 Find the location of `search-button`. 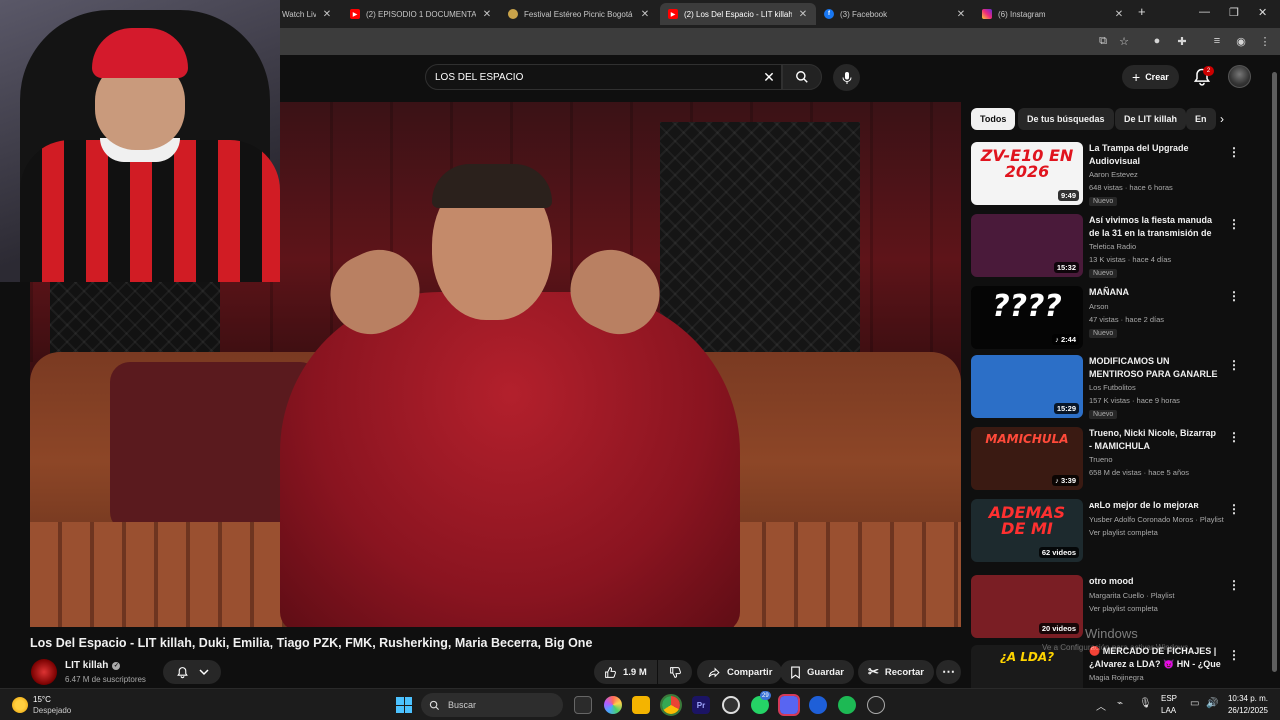

search-button is located at coordinates (802, 77).